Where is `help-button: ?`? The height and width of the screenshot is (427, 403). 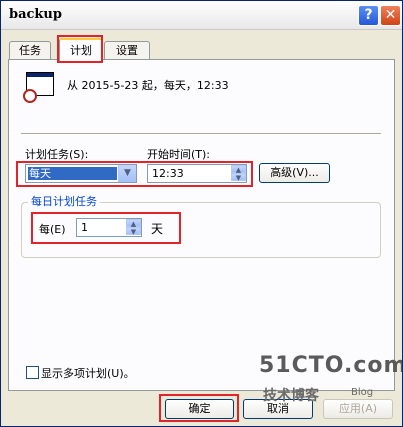
help-button: ? is located at coordinates (368, 15).